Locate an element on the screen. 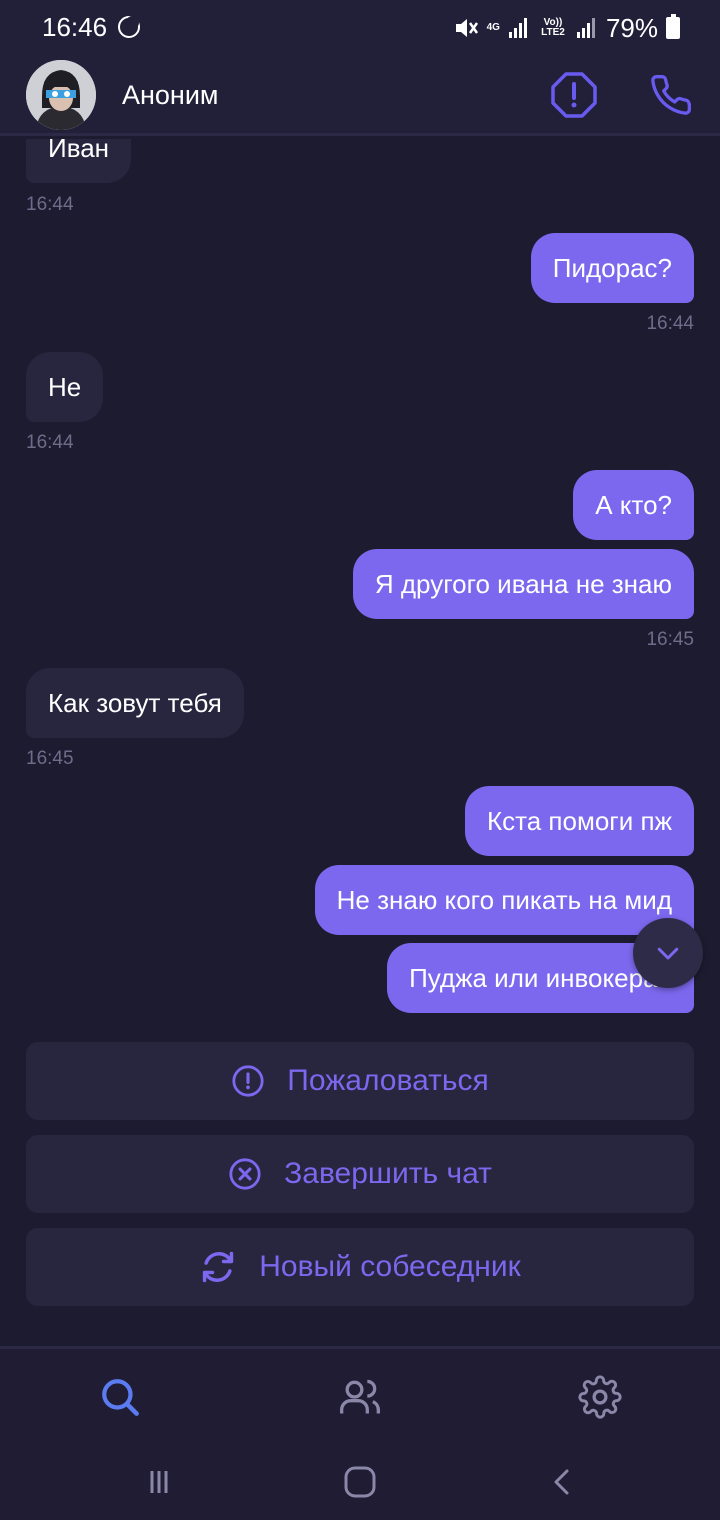 Image resolution: width=720 pixels, height=1520 pixels. end-chat-label: Завершить чат is located at coordinates (388, 1173).